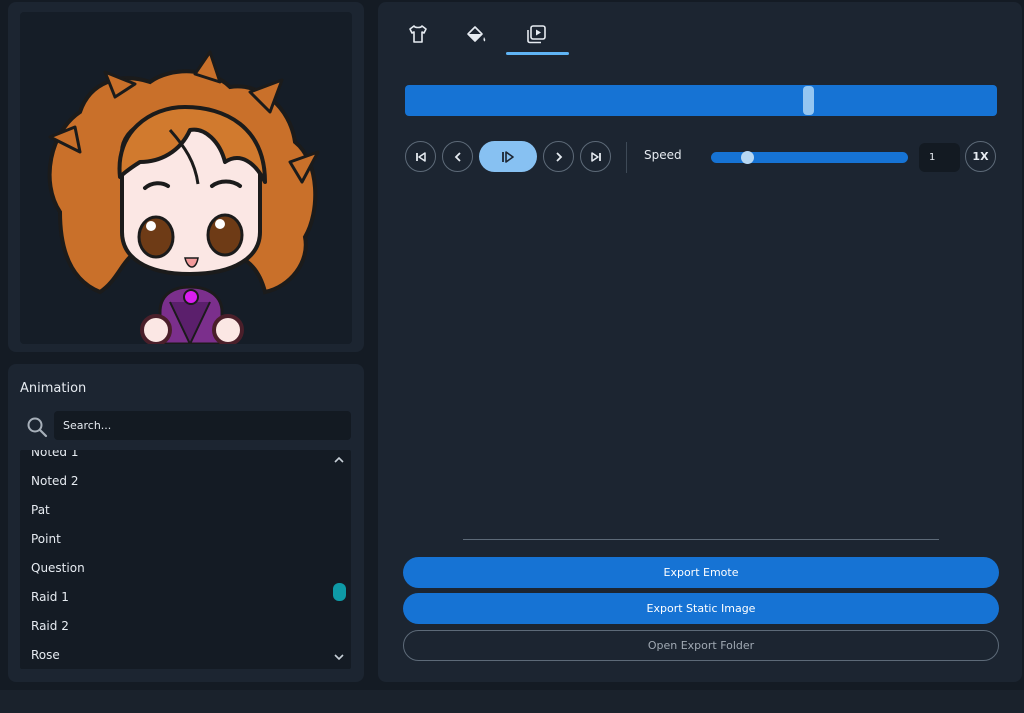 The height and width of the screenshot is (713, 1024). Describe the element at coordinates (170, 458) in the screenshot. I see `list-item: Noted 1` at that location.